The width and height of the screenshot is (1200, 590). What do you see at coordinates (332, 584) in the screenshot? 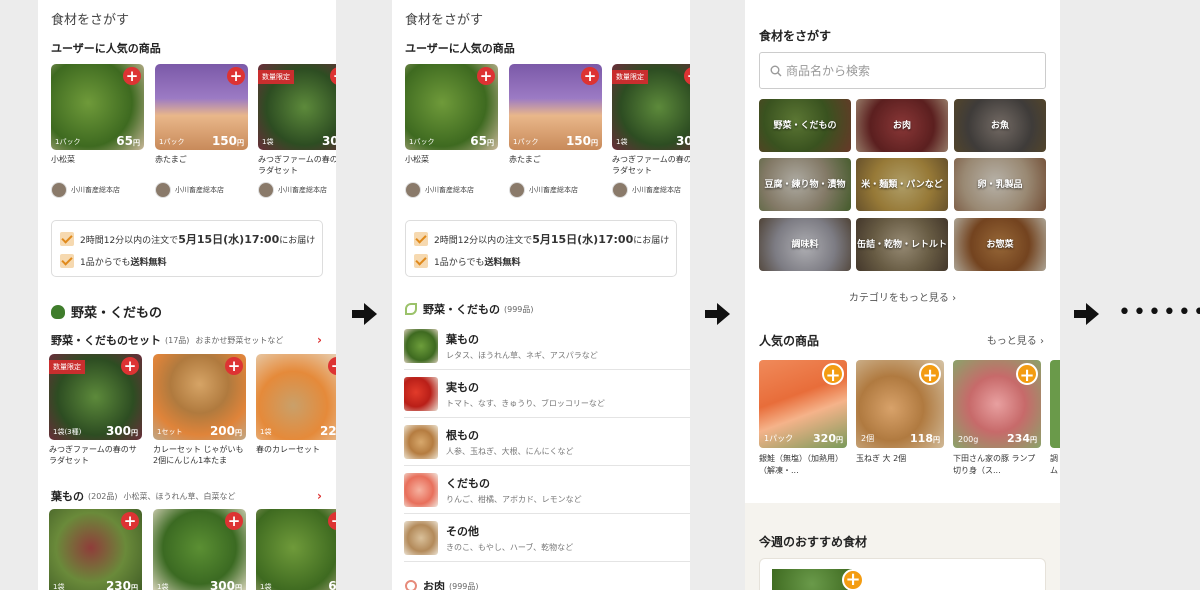
I see `product-price: 65` at bounding box center [332, 584].